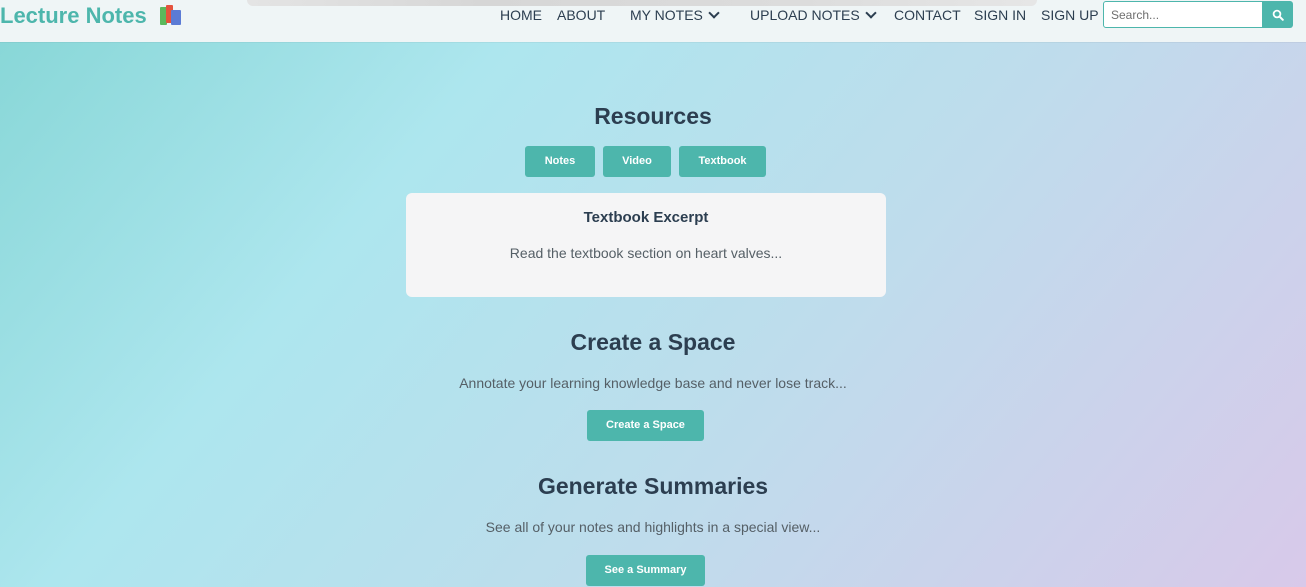  I want to click on summaries-title: Generate Summaries, so click(653, 486).